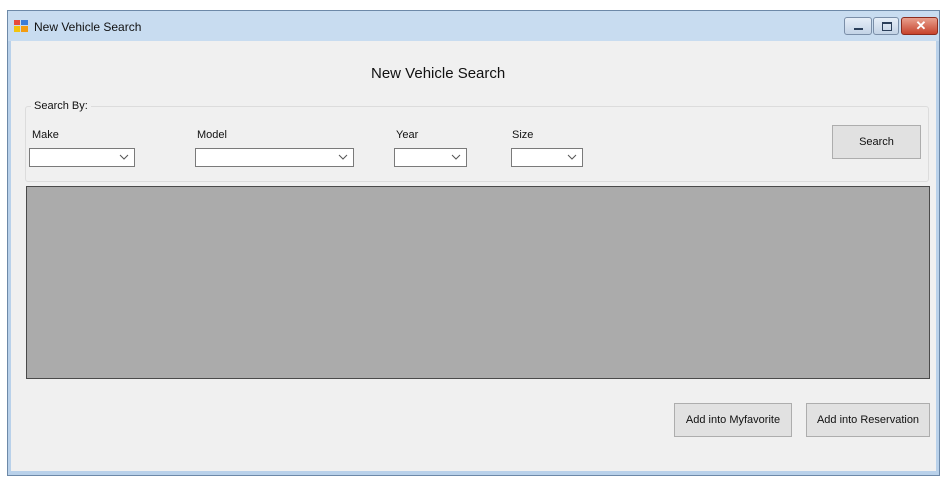 The width and height of the screenshot is (942, 479). Describe the element at coordinates (868, 420) in the screenshot. I see `add-reservation-button: Add into Reservation` at that location.